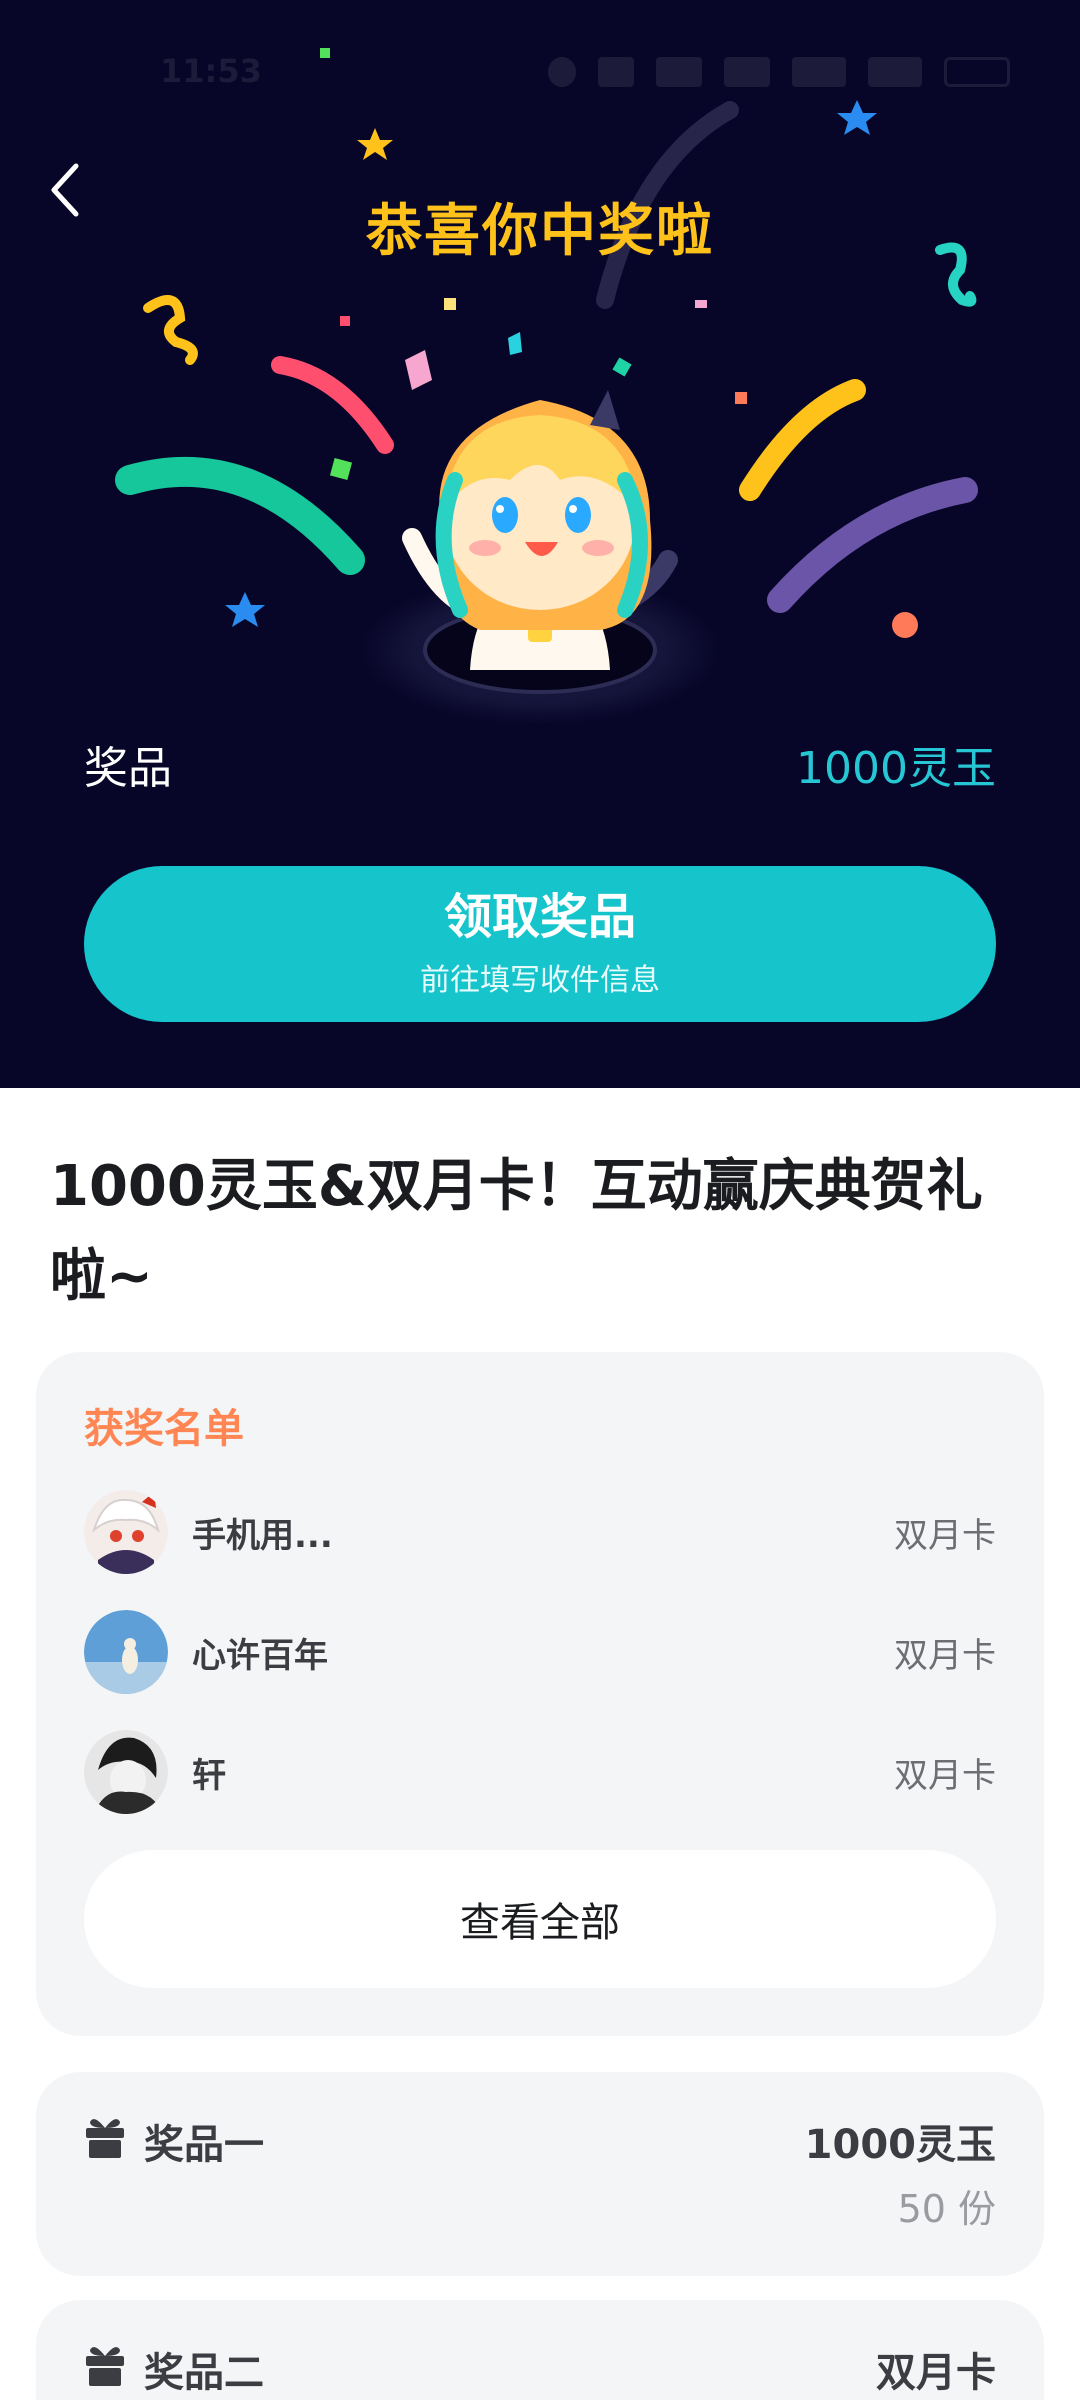 The height and width of the screenshot is (2400, 1080). Describe the element at coordinates (977, 72) in the screenshot. I see `battery-icon` at that location.